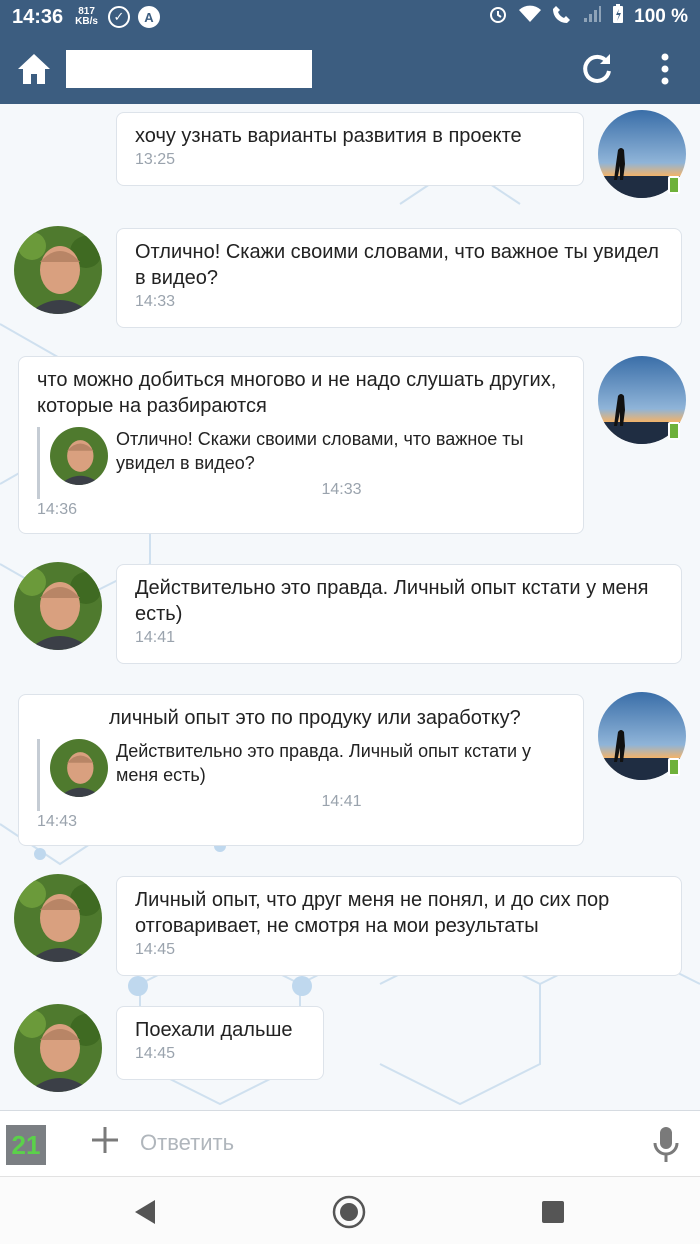 The width and height of the screenshot is (700, 1244). I want to click on app-header, so click(350, 69).